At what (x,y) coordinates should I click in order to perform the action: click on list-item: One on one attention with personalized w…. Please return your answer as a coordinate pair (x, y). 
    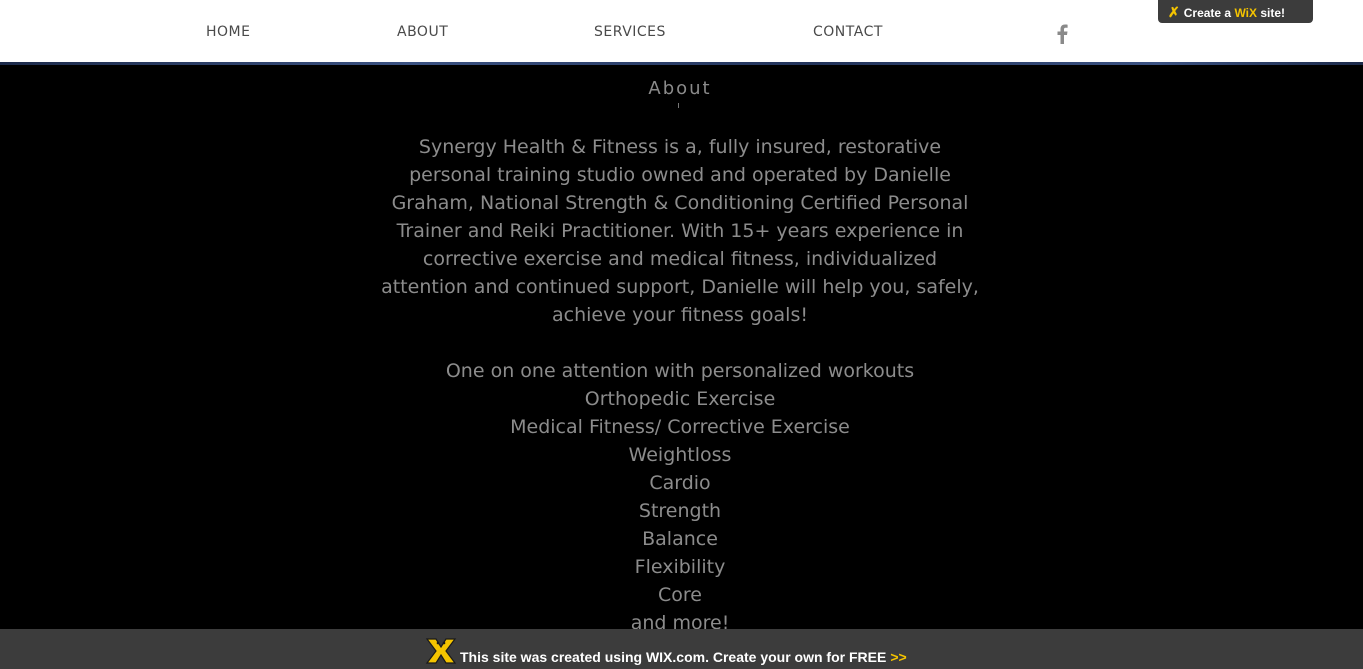
    Looking at the image, I should click on (680, 371).